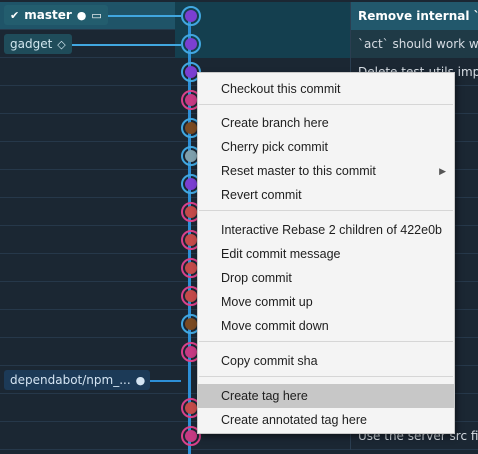  I want to click on branch-tag-gadget: gadget ◇, so click(38, 44).